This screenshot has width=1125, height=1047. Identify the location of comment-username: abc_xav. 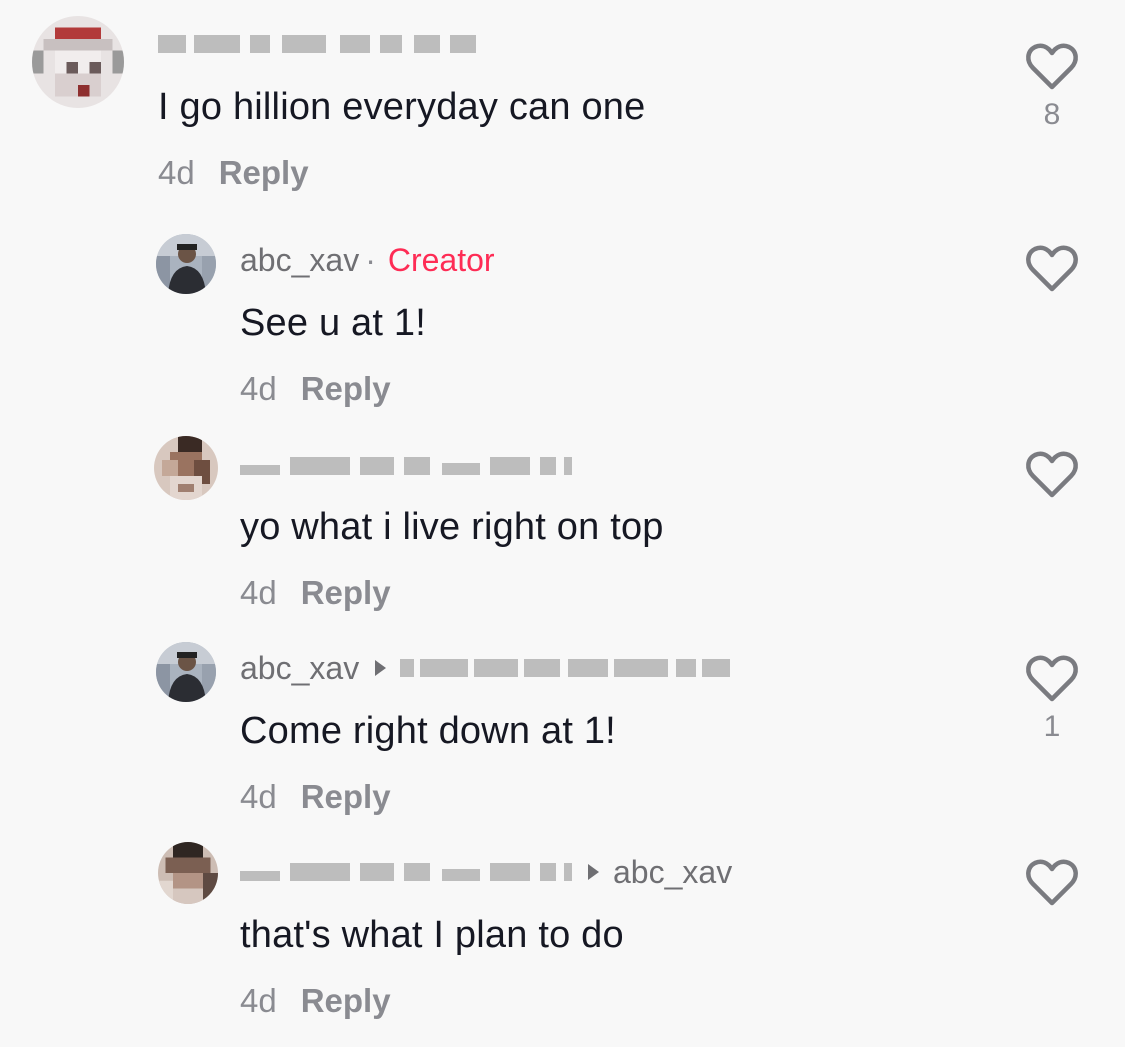
(485, 668).